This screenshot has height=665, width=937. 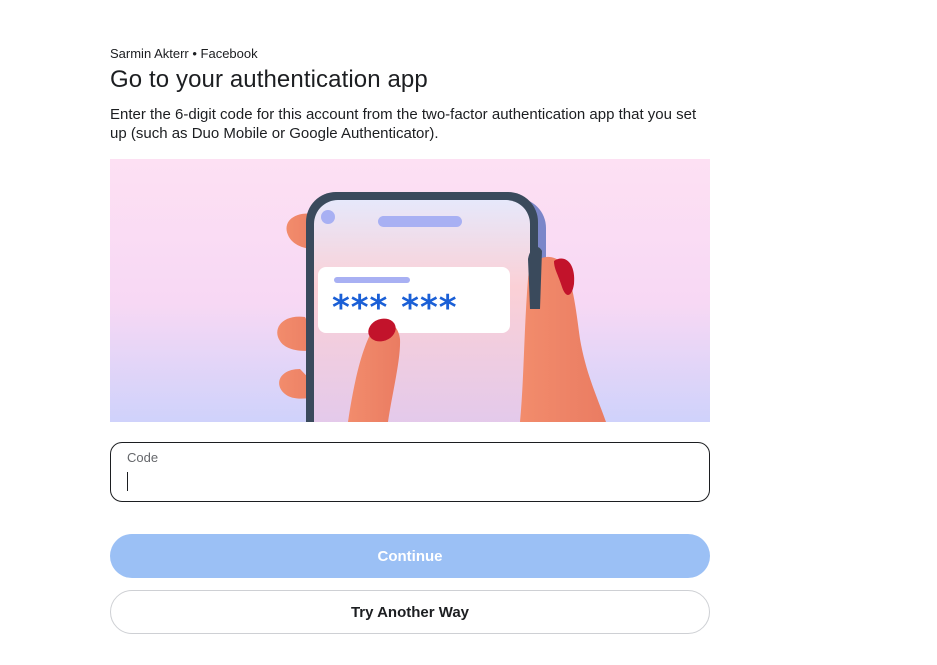 I want to click on code-input, so click(x=407, y=481).